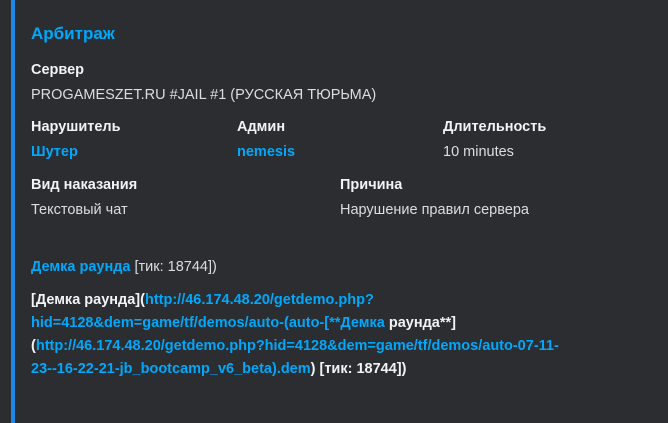  What do you see at coordinates (495, 127) in the screenshot?
I see `field-label-duration: Длительность` at bounding box center [495, 127].